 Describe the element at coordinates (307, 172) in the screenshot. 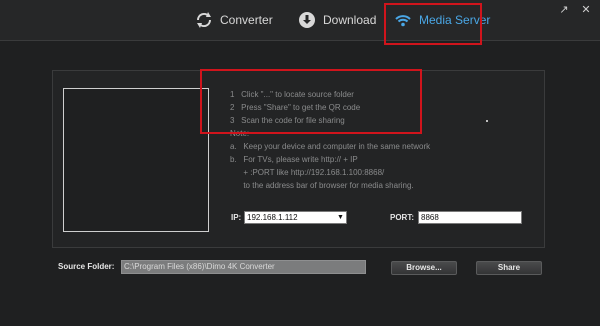

I see `note-b-line2: + :PORT like http://192.168.1.100:8868/` at that location.